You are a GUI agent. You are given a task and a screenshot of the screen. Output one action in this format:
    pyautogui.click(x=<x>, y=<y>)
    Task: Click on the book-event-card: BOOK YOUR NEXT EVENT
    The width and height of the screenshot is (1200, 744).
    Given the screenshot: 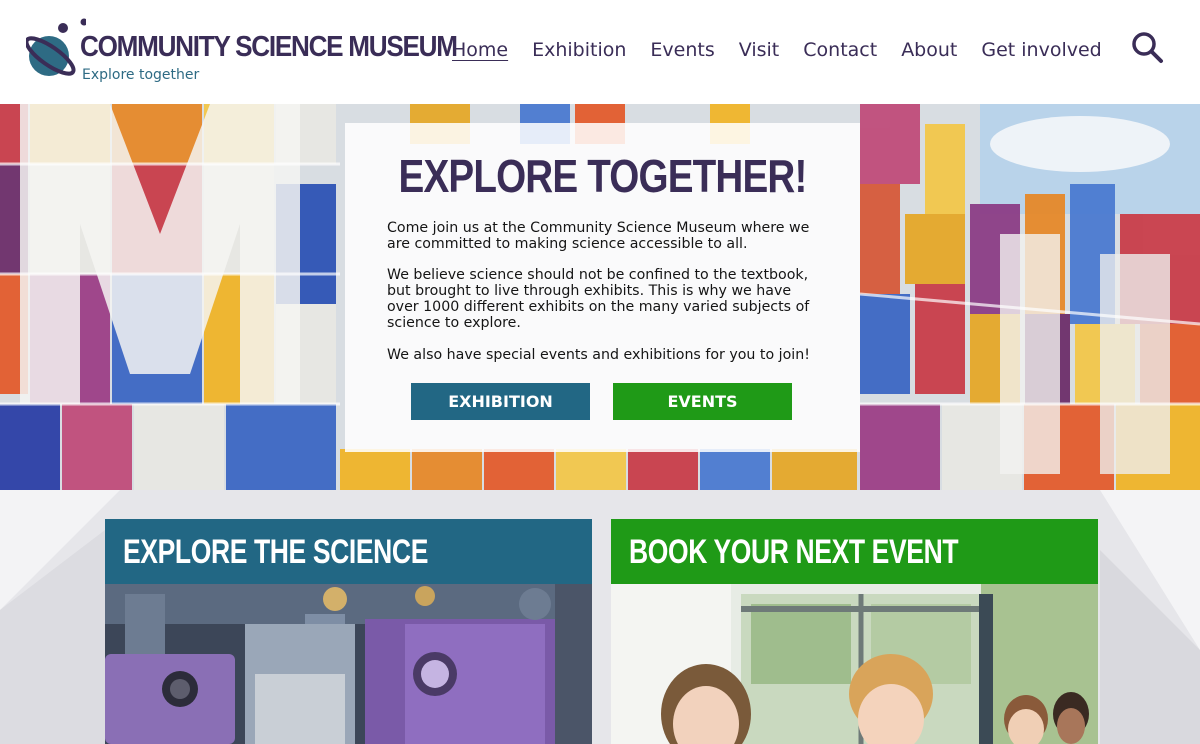 What is the action you would take?
    pyautogui.click(x=854, y=631)
    